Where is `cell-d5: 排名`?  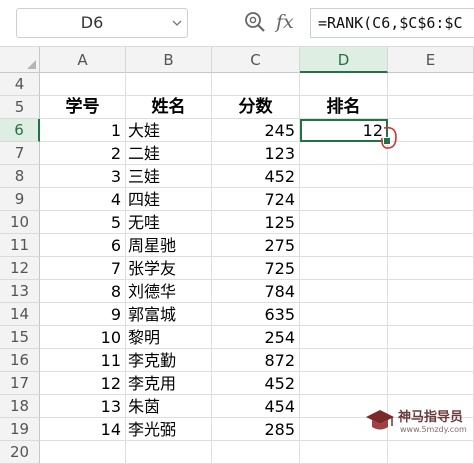
cell-d5: 排名 is located at coordinates (344, 107).